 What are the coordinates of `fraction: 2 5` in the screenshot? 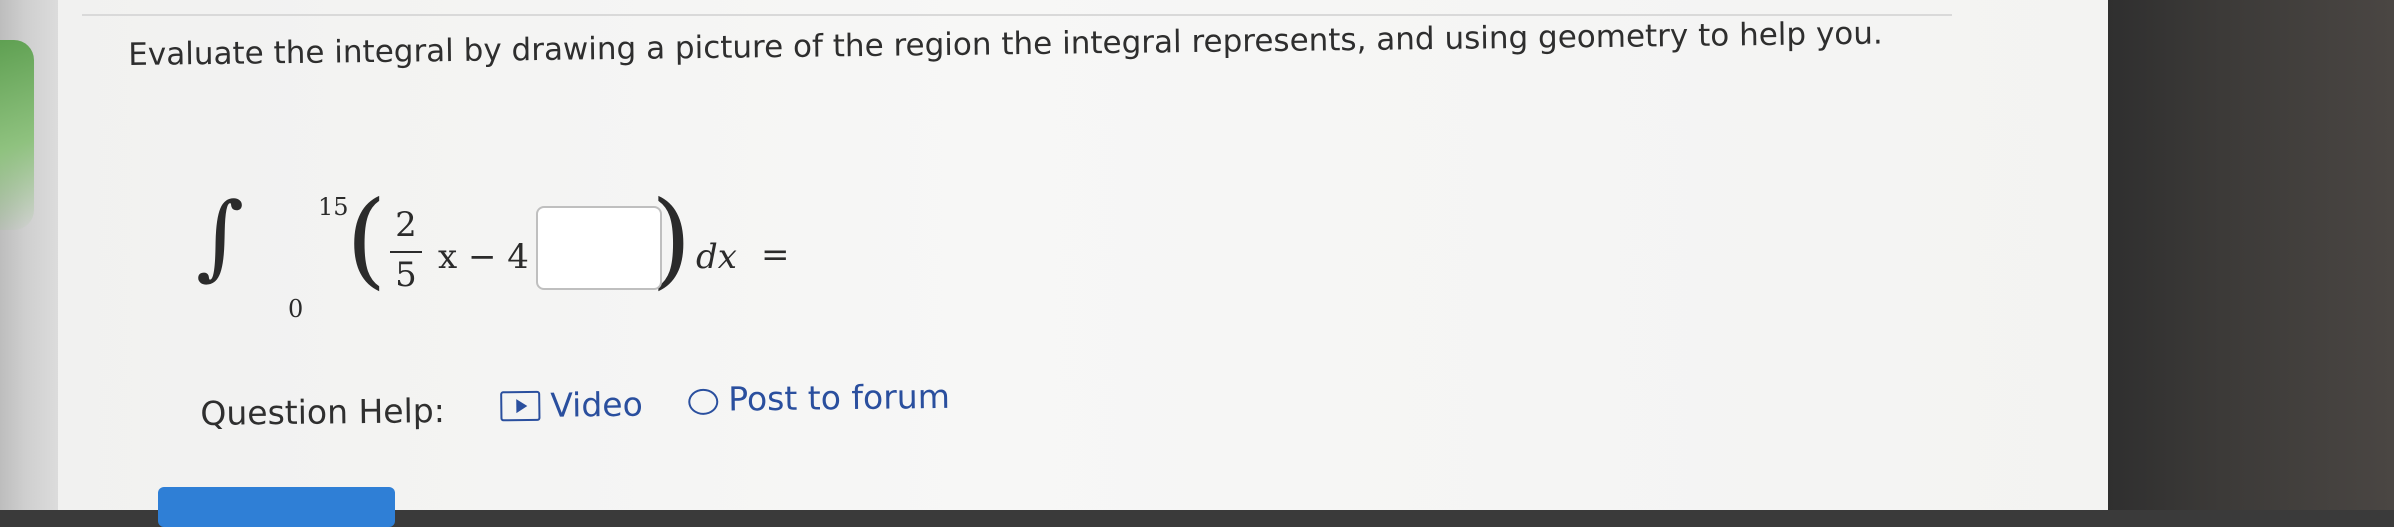 It's located at (406, 252).